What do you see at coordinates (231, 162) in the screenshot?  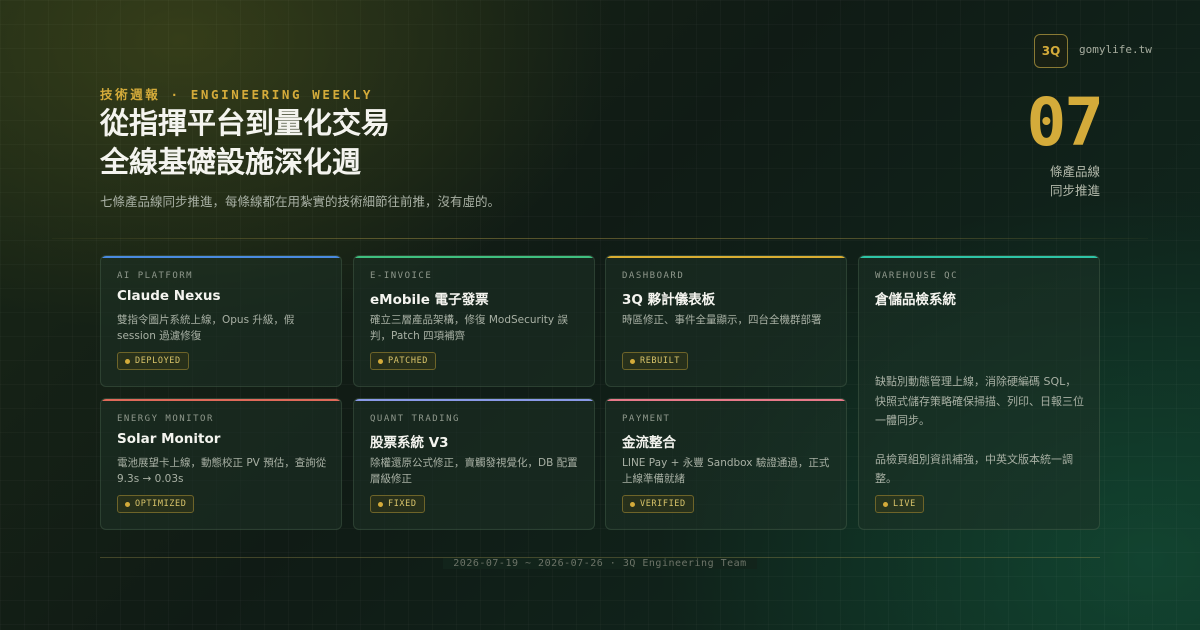 I see `page-title-line2: 全線基礎設施深化週` at bounding box center [231, 162].